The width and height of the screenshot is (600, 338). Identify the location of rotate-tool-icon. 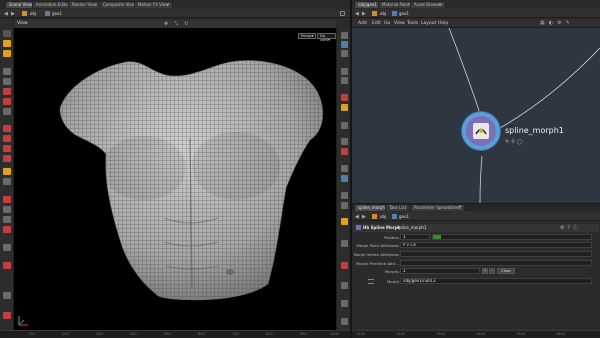
(7, 81).